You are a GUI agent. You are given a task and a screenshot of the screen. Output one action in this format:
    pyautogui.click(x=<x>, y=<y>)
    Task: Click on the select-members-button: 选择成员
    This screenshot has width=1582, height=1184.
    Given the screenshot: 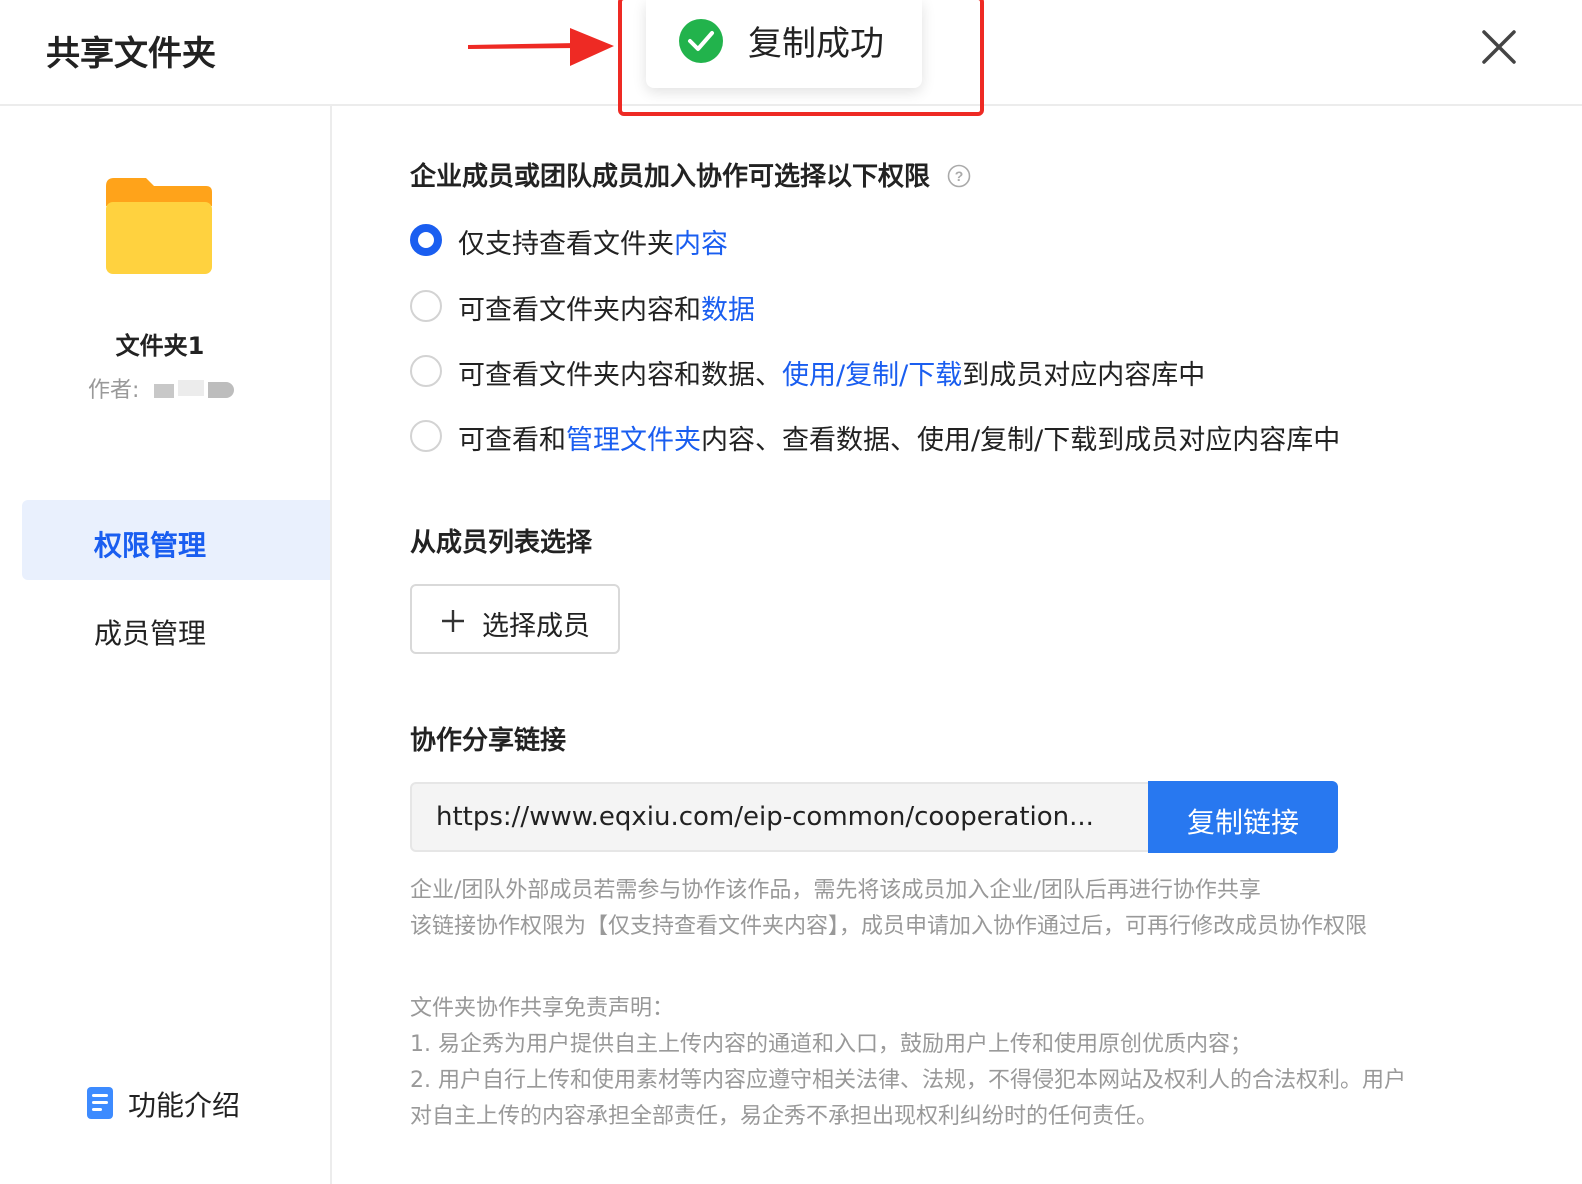 What is the action you would take?
    pyautogui.click(x=515, y=619)
    